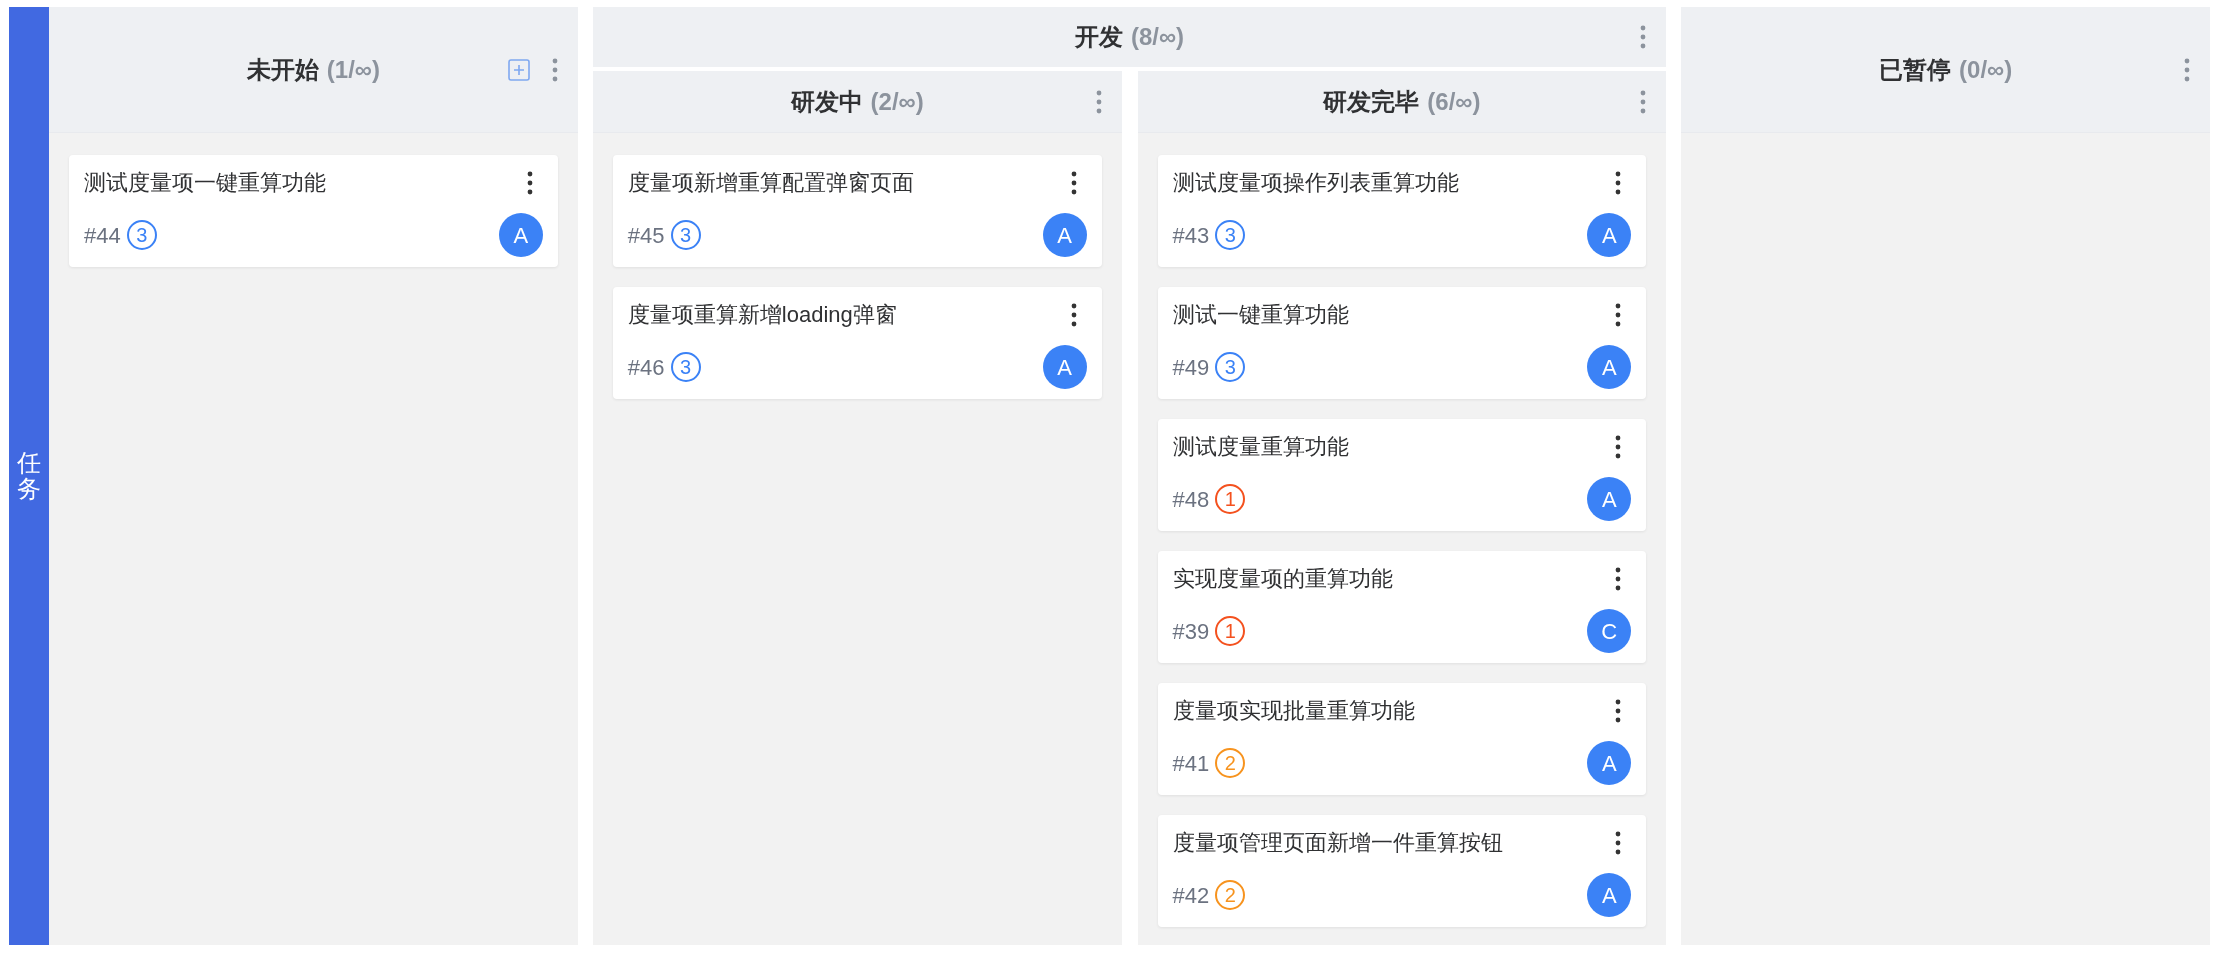 The width and height of the screenshot is (2219, 957). Describe the element at coordinates (1191, 367) in the screenshot. I see `task-number: #49` at that location.